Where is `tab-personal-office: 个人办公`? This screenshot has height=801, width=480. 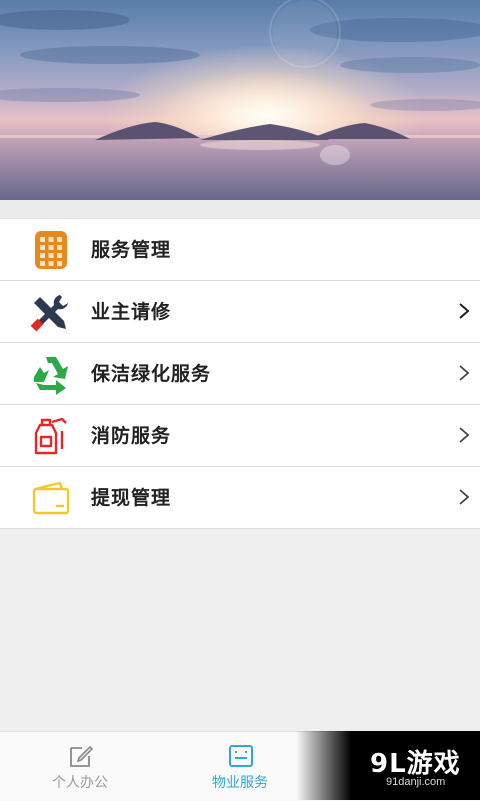
tab-personal-office: 个人办公 is located at coordinates (80, 766).